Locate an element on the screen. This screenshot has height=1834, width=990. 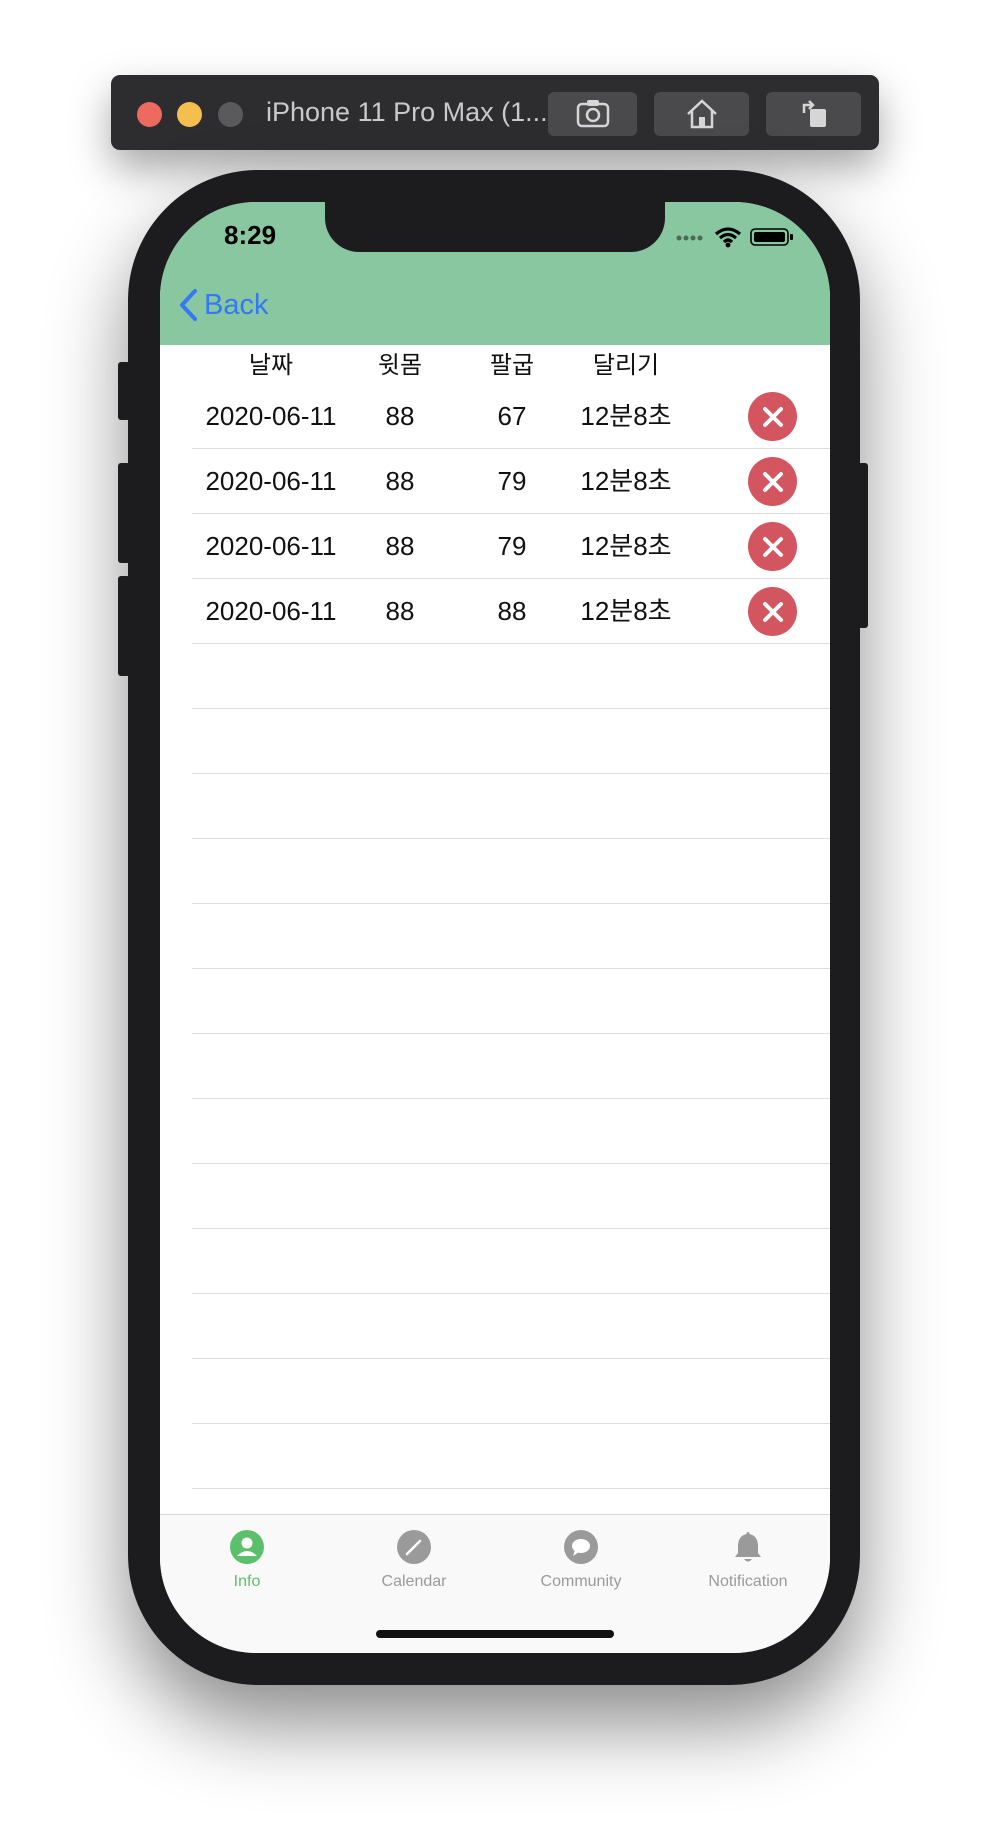
chevron-left-icon is located at coordinates (188, 305).